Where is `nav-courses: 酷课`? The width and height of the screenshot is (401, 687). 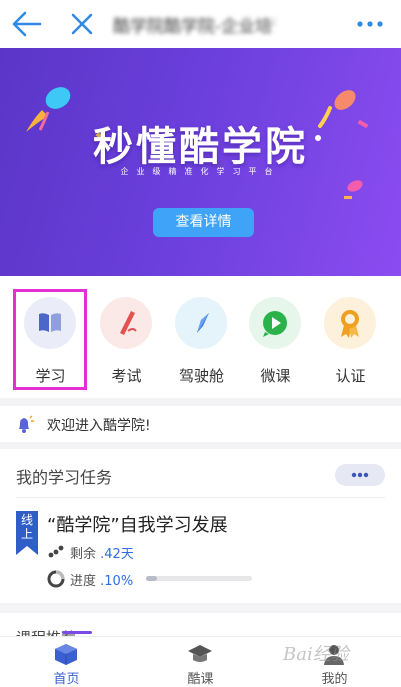
nav-courses: 酷课 is located at coordinates (200, 662).